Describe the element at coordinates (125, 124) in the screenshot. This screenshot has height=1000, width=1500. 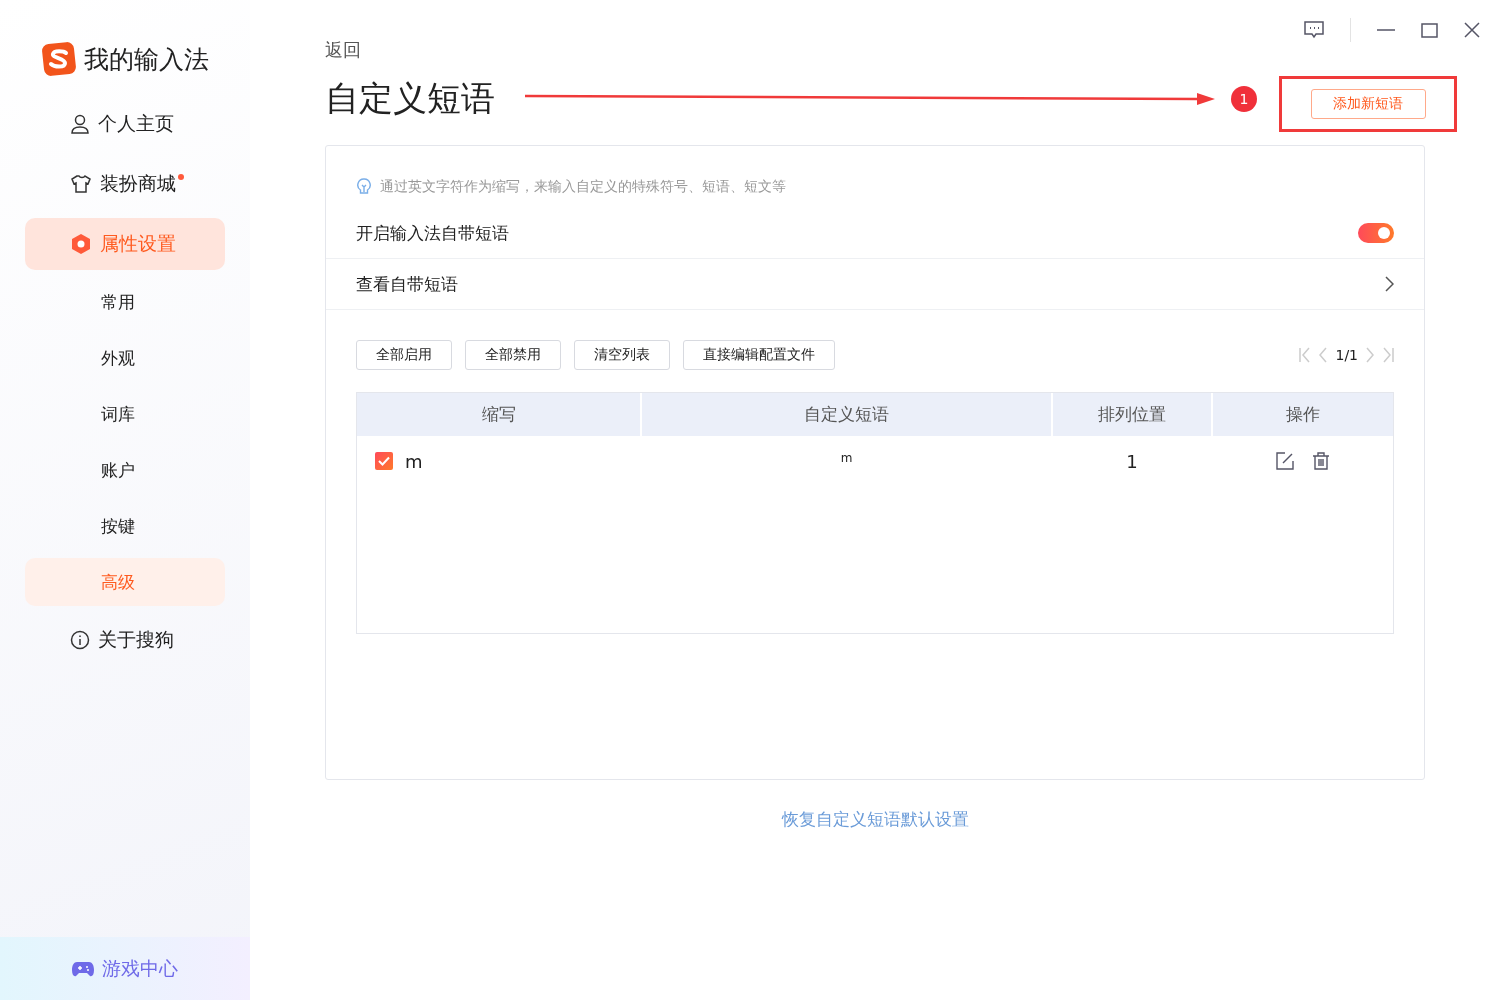
I see `sidebar-item: 个人主页` at that location.